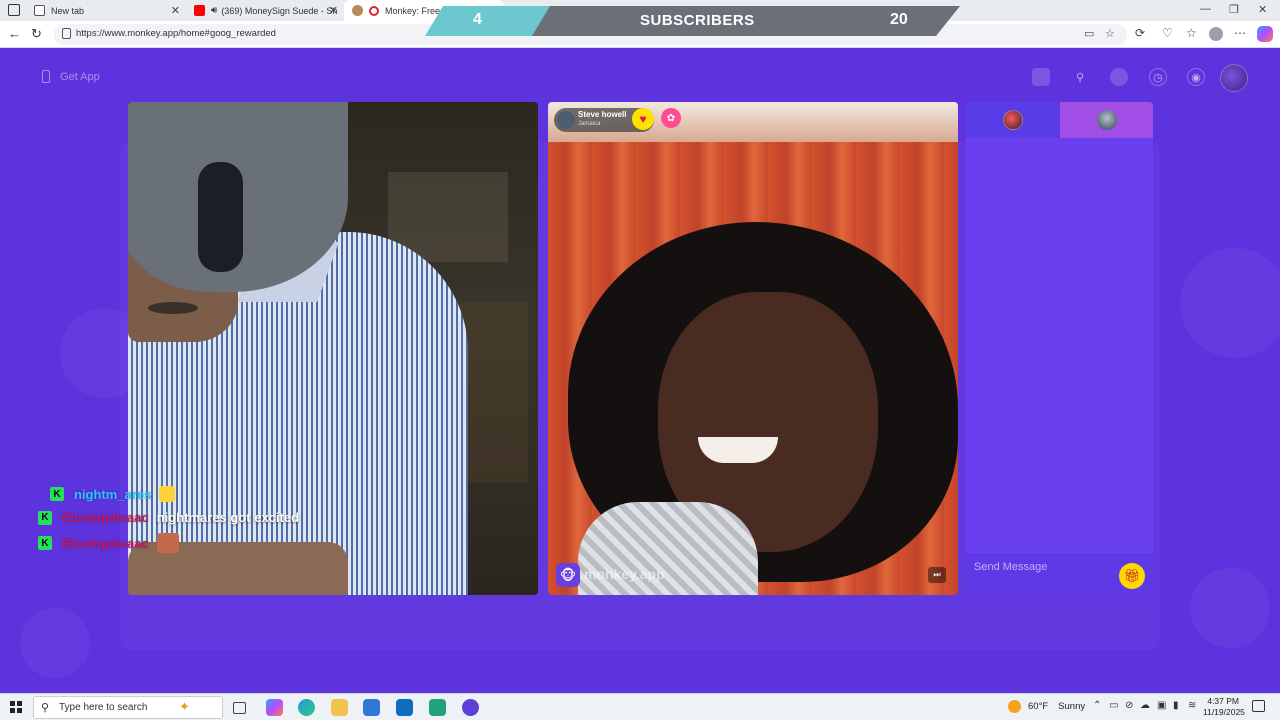 The width and height of the screenshot is (1280, 720). I want to click on search-highlight-icon: ✦, so click(184, 706).